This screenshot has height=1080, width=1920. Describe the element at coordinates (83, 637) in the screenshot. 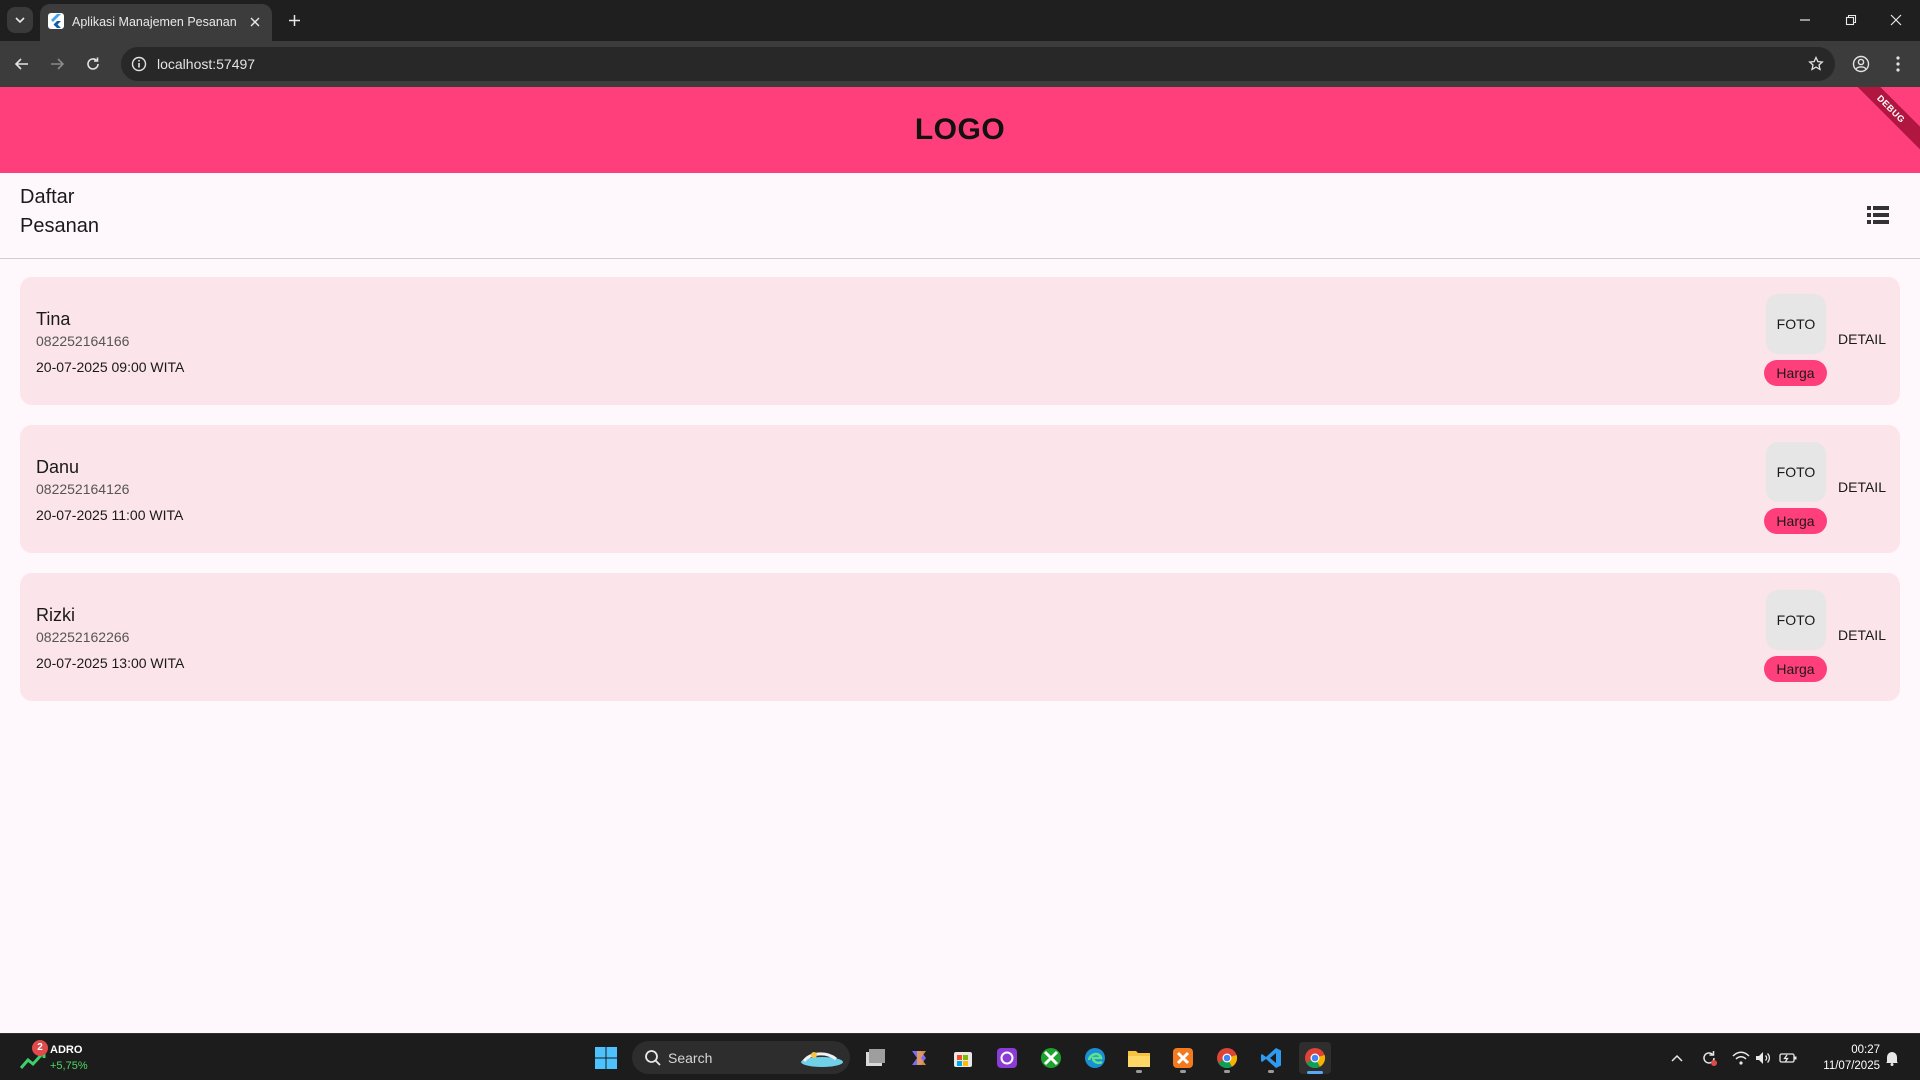

I see `customer-phone: 082252162266` at that location.